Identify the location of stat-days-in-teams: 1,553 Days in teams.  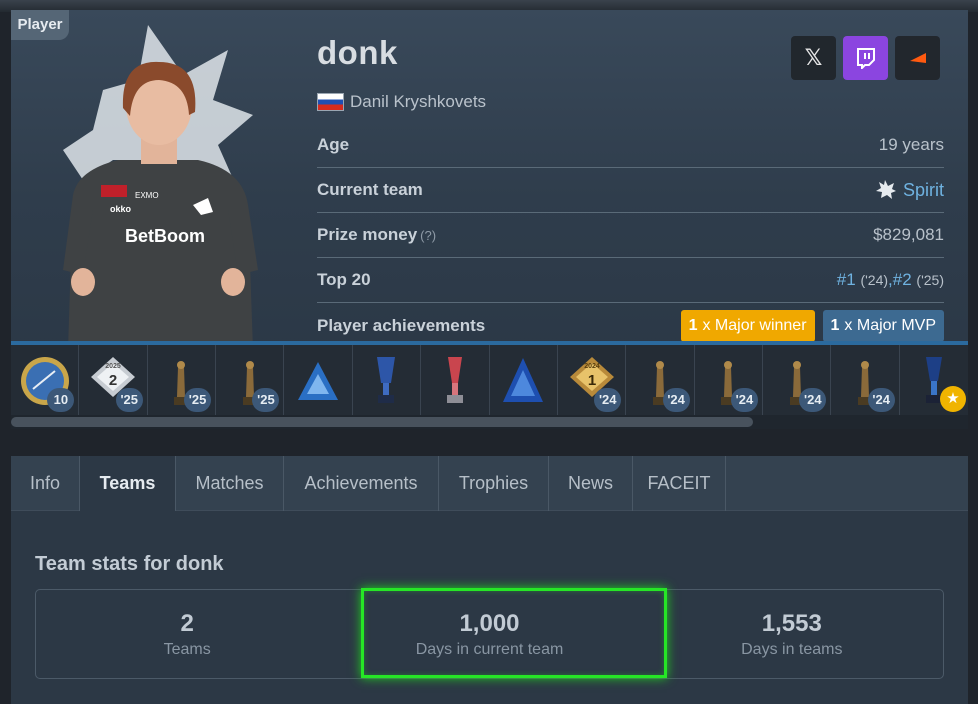
(792, 634).